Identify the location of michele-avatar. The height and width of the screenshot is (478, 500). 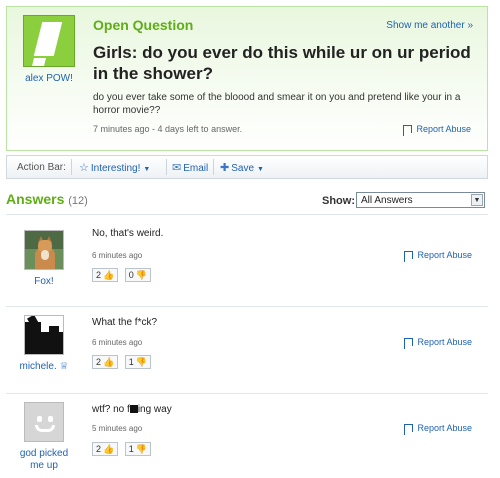
(44, 335).